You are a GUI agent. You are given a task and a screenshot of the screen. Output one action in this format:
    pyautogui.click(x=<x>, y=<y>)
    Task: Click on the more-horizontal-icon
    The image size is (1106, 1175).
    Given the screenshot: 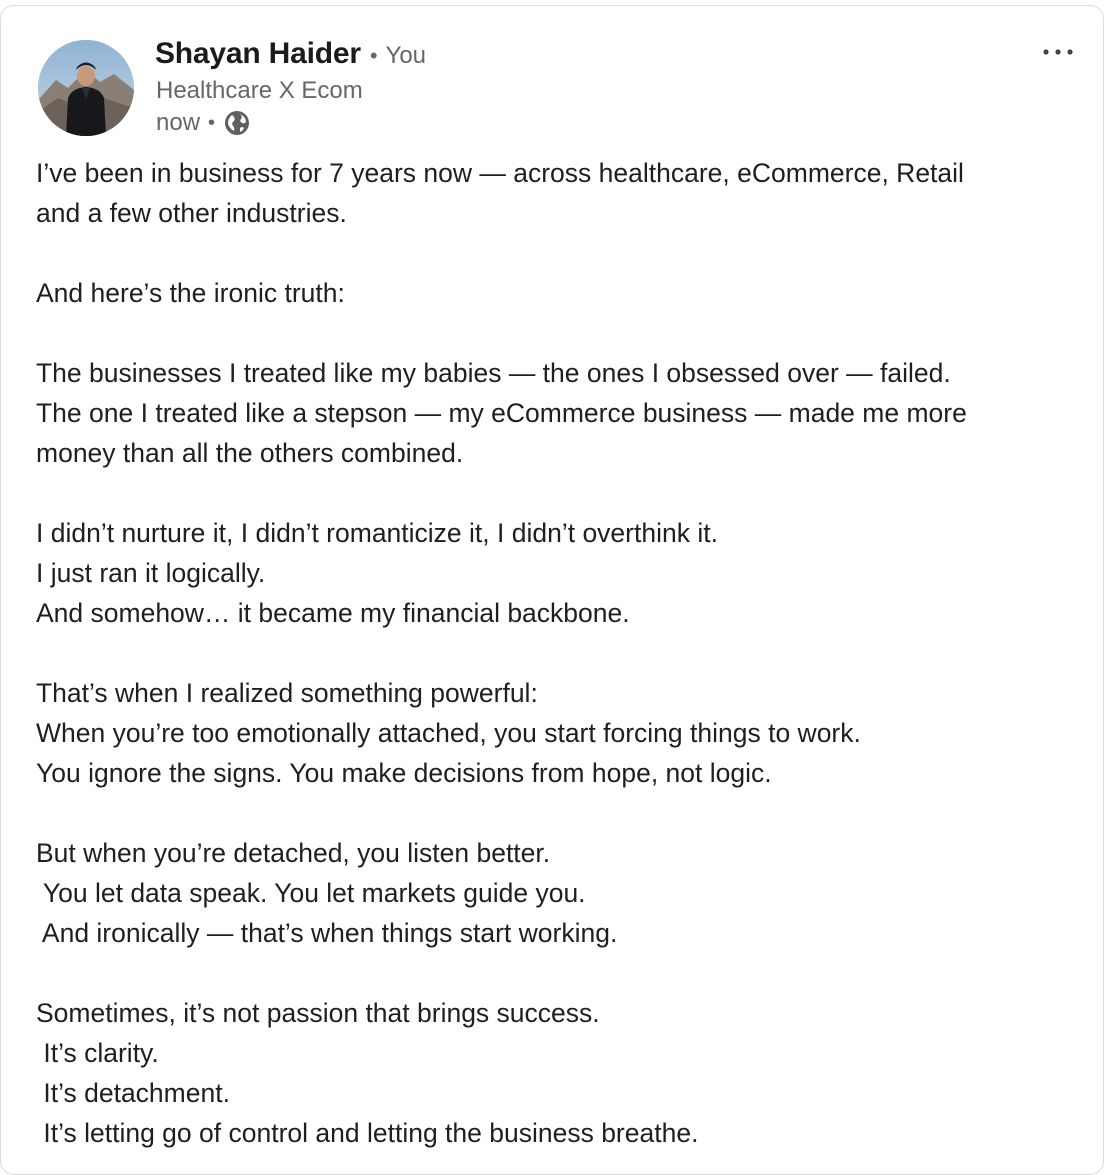 What is the action you would take?
    pyautogui.click(x=1058, y=52)
    